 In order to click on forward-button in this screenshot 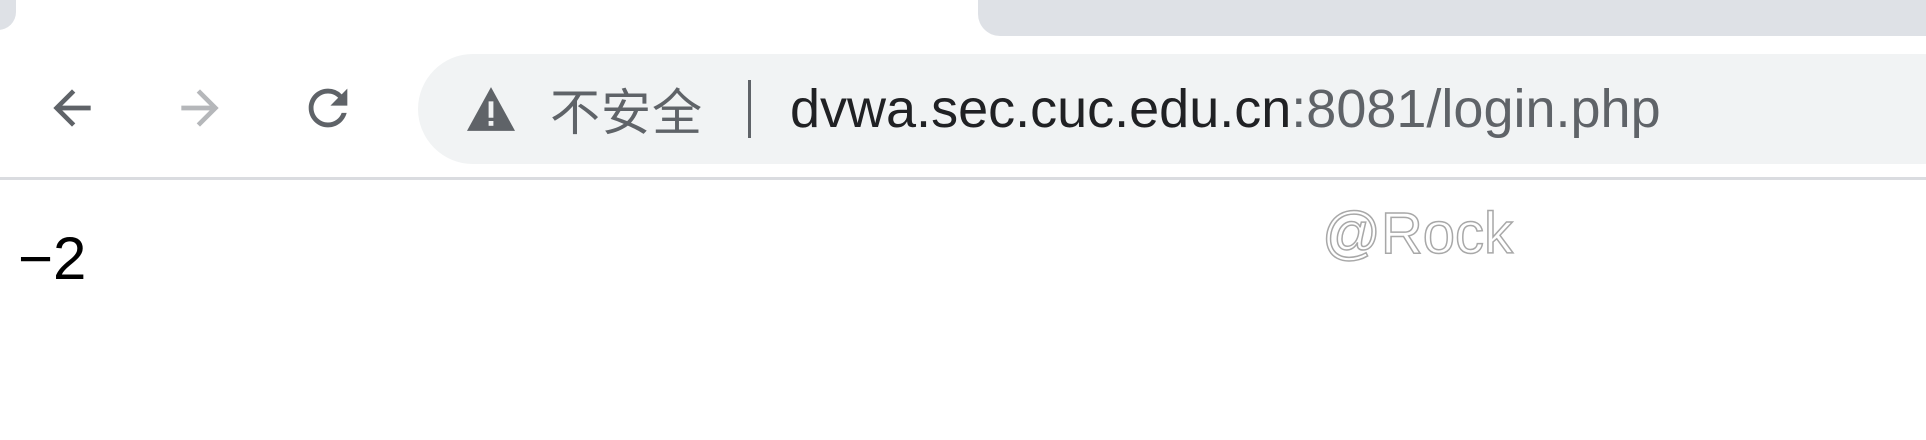, I will do `click(200, 108)`.